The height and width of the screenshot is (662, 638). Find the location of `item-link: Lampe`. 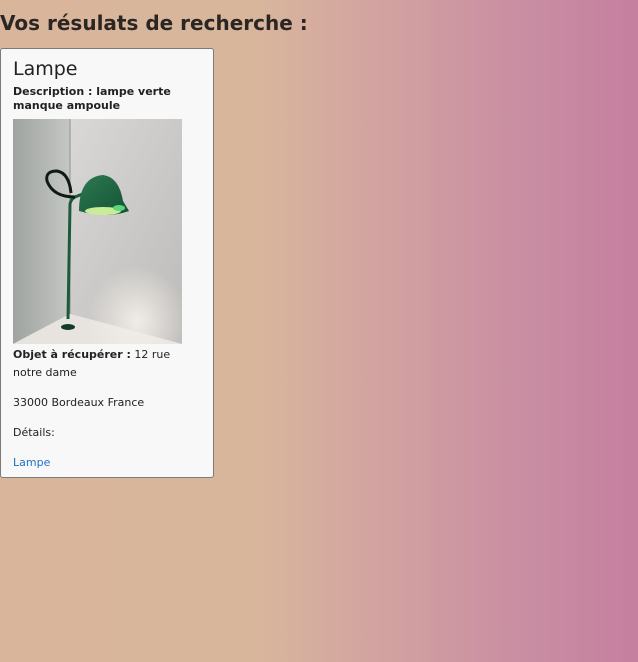

item-link: Lampe is located at coordinates (31, 462).